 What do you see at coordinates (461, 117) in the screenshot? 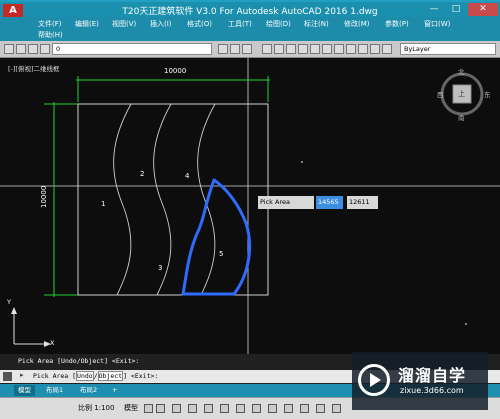
I see `compass-south: 南` at bounding box center [461, 117].